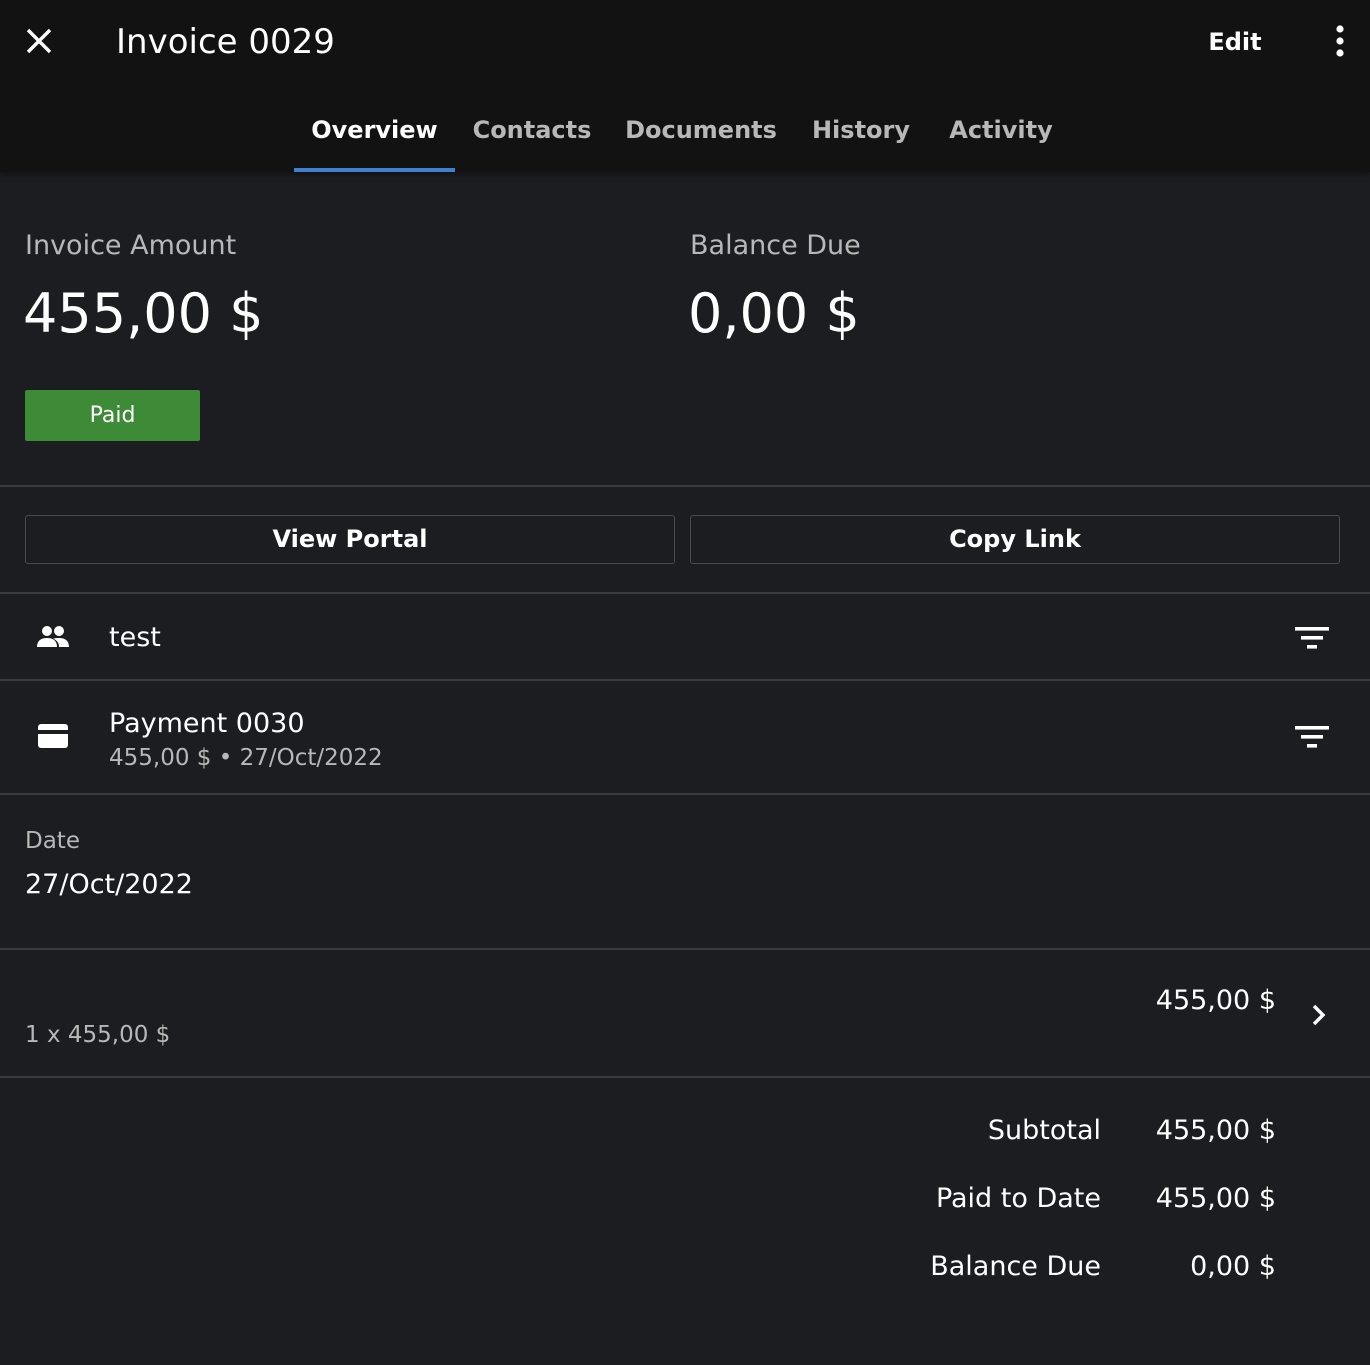 This screenshot has width=1370, height=1365. I want to click on tab-overview: Overview, so click(374, 132).